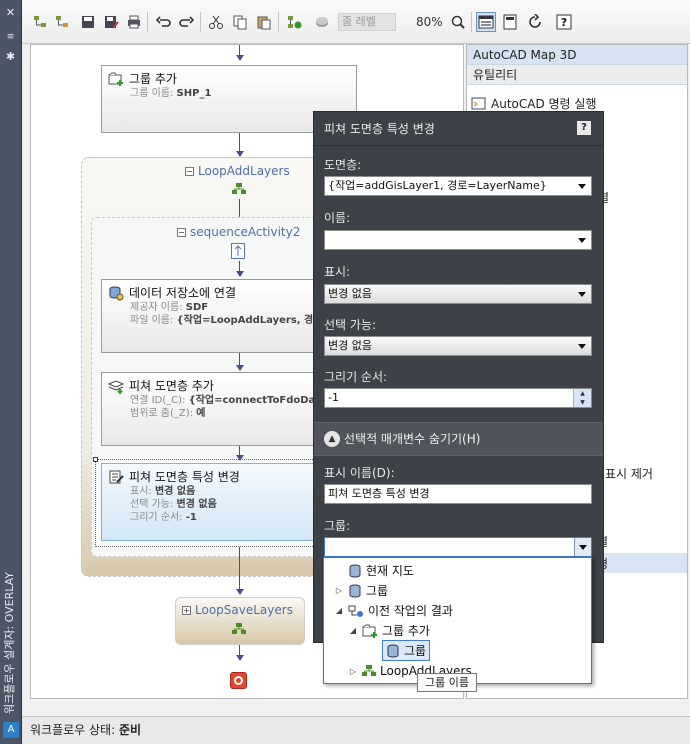  What do you see at coordinates (389, 630) in the screenshot?
I see `dropdown-item-group-add: ◢ 그룹 추가` at bounding box center [389, 630].